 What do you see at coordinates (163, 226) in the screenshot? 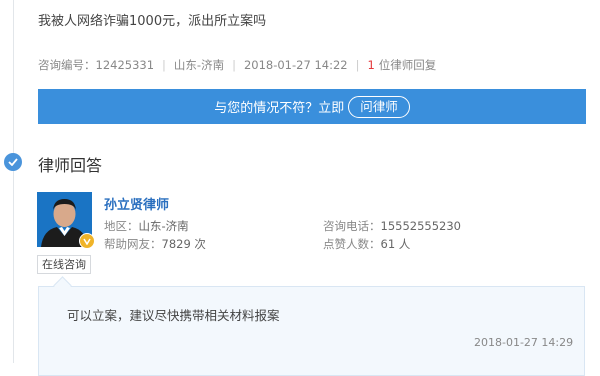
I see `region-value: 山东-济南` at bounding box center [163, 226].